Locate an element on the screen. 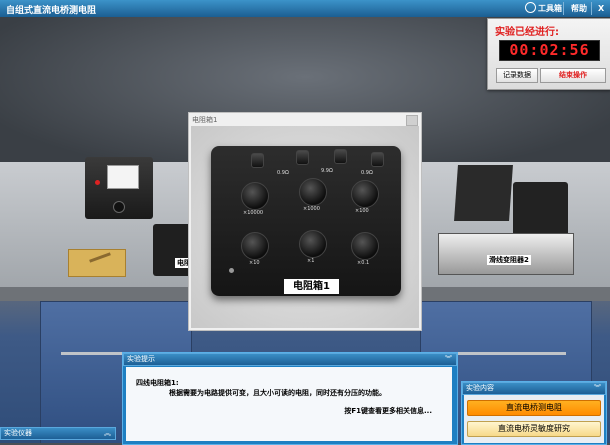  galvanometer is located at coordinates (119, 188).